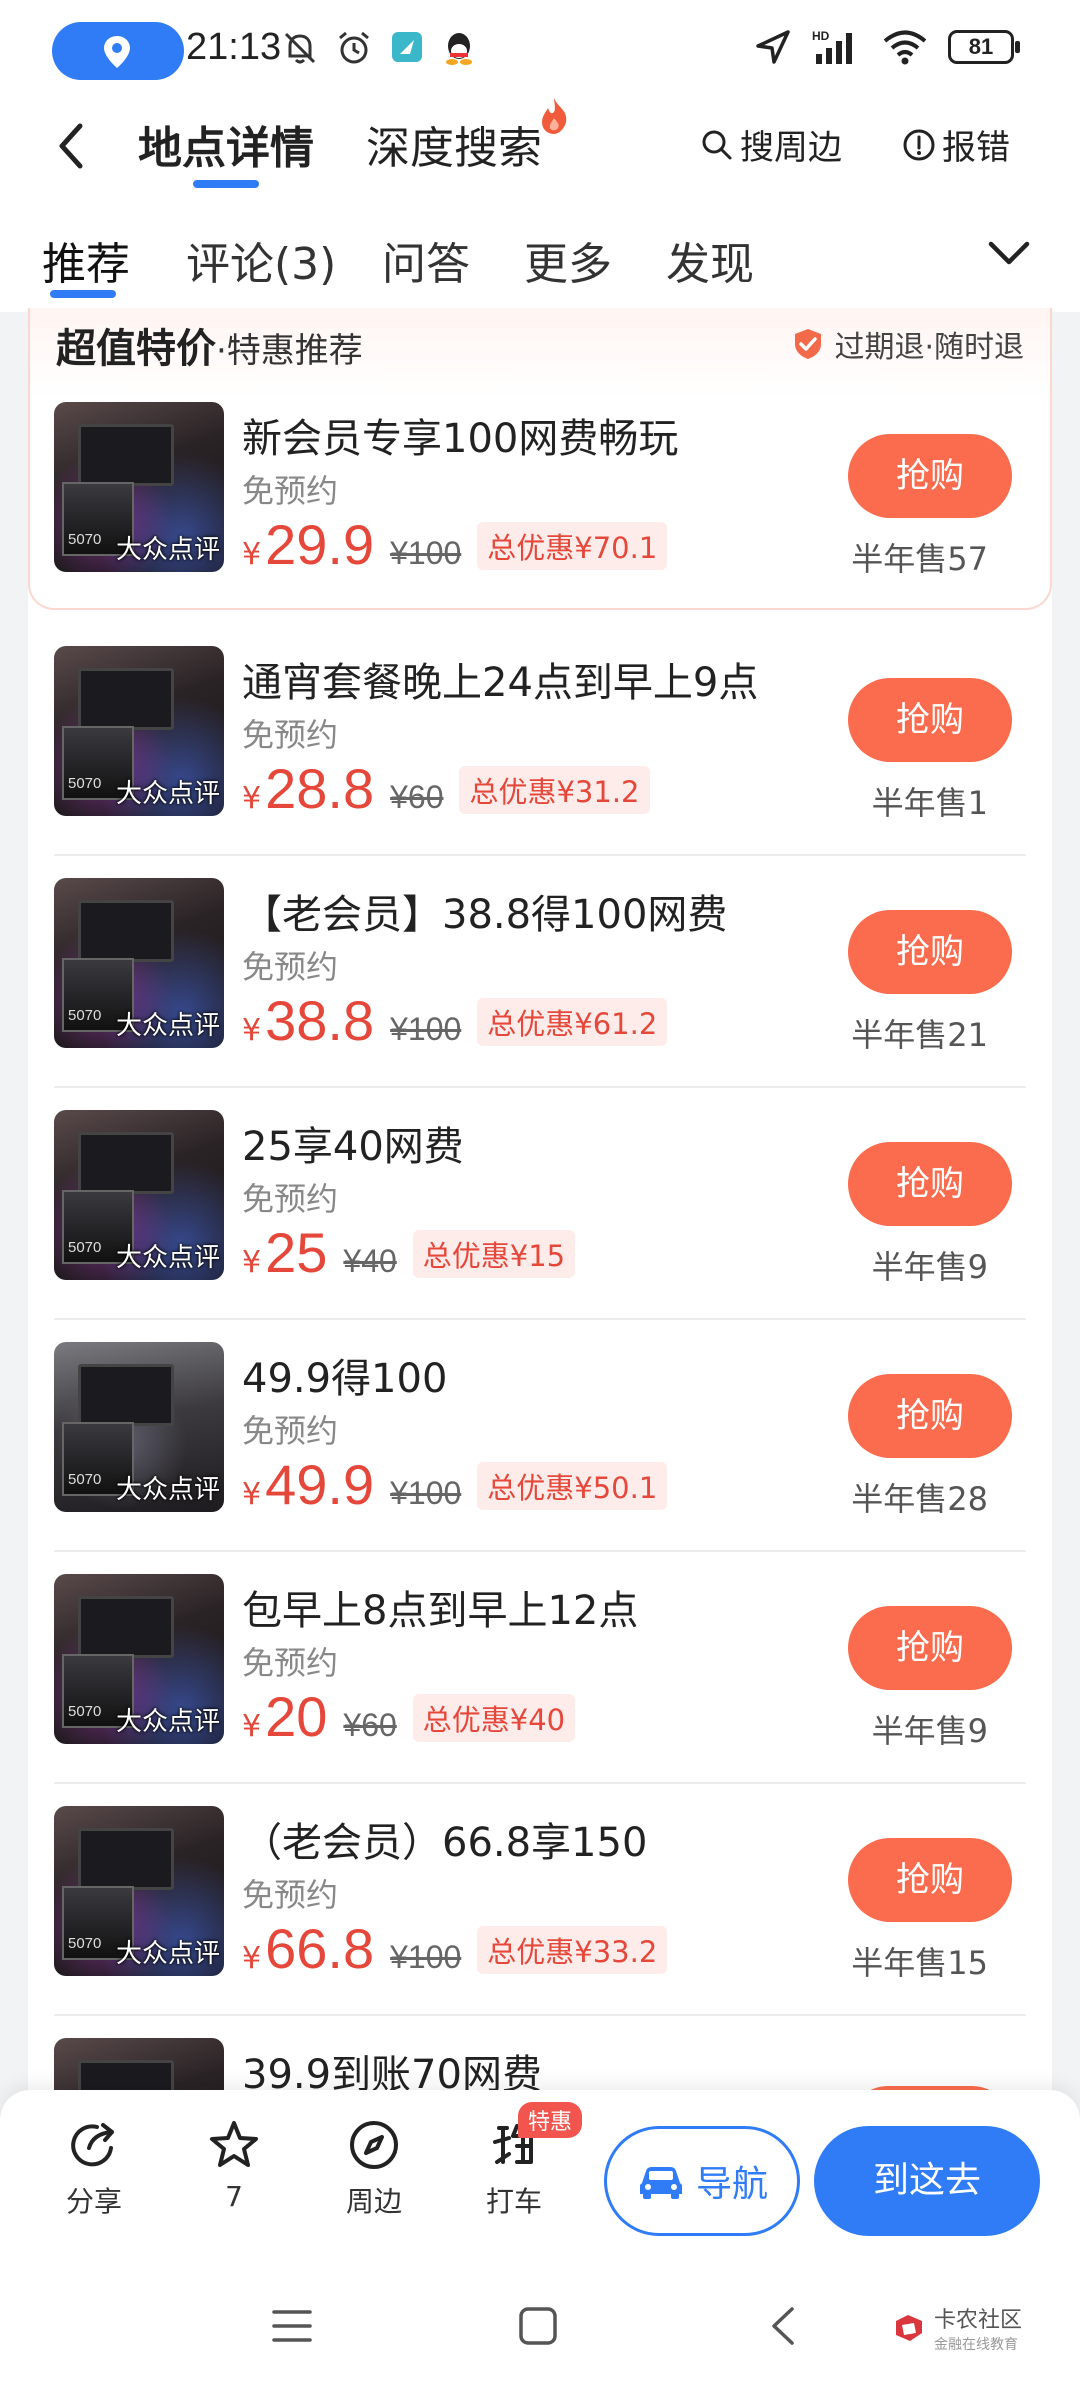 This screenshot has height=2400, width=1080. I want to click on sold-count: 半年售1, so click(929, 803).